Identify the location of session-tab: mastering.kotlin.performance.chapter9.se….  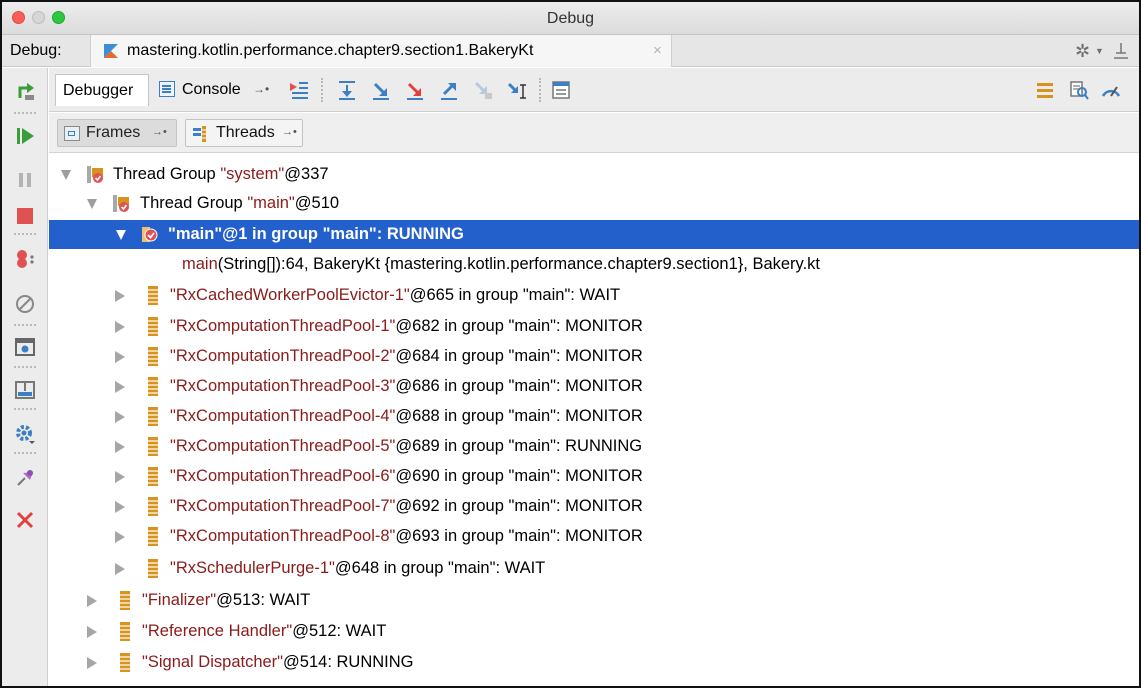
(381, 51).